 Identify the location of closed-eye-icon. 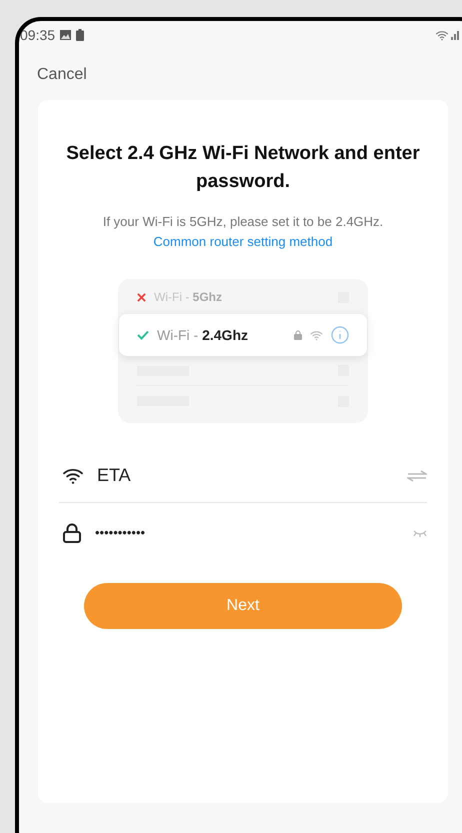
(420, 533).